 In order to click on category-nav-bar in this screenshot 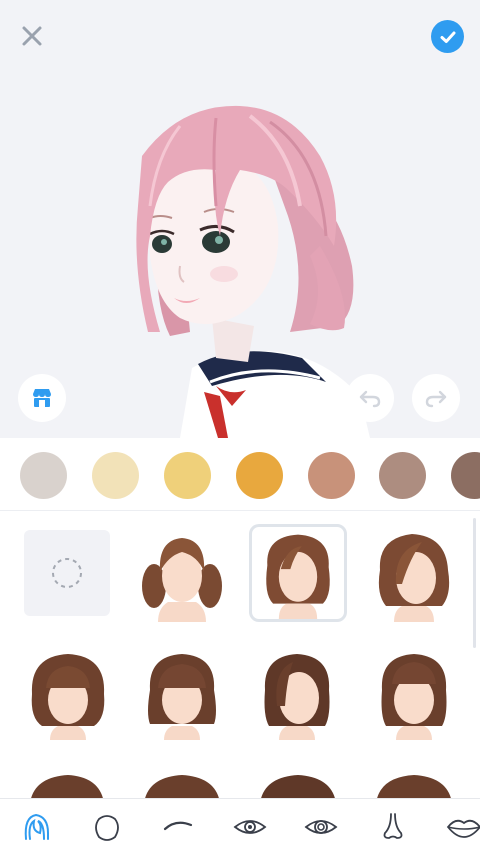, I will do `click(240, 826)`.